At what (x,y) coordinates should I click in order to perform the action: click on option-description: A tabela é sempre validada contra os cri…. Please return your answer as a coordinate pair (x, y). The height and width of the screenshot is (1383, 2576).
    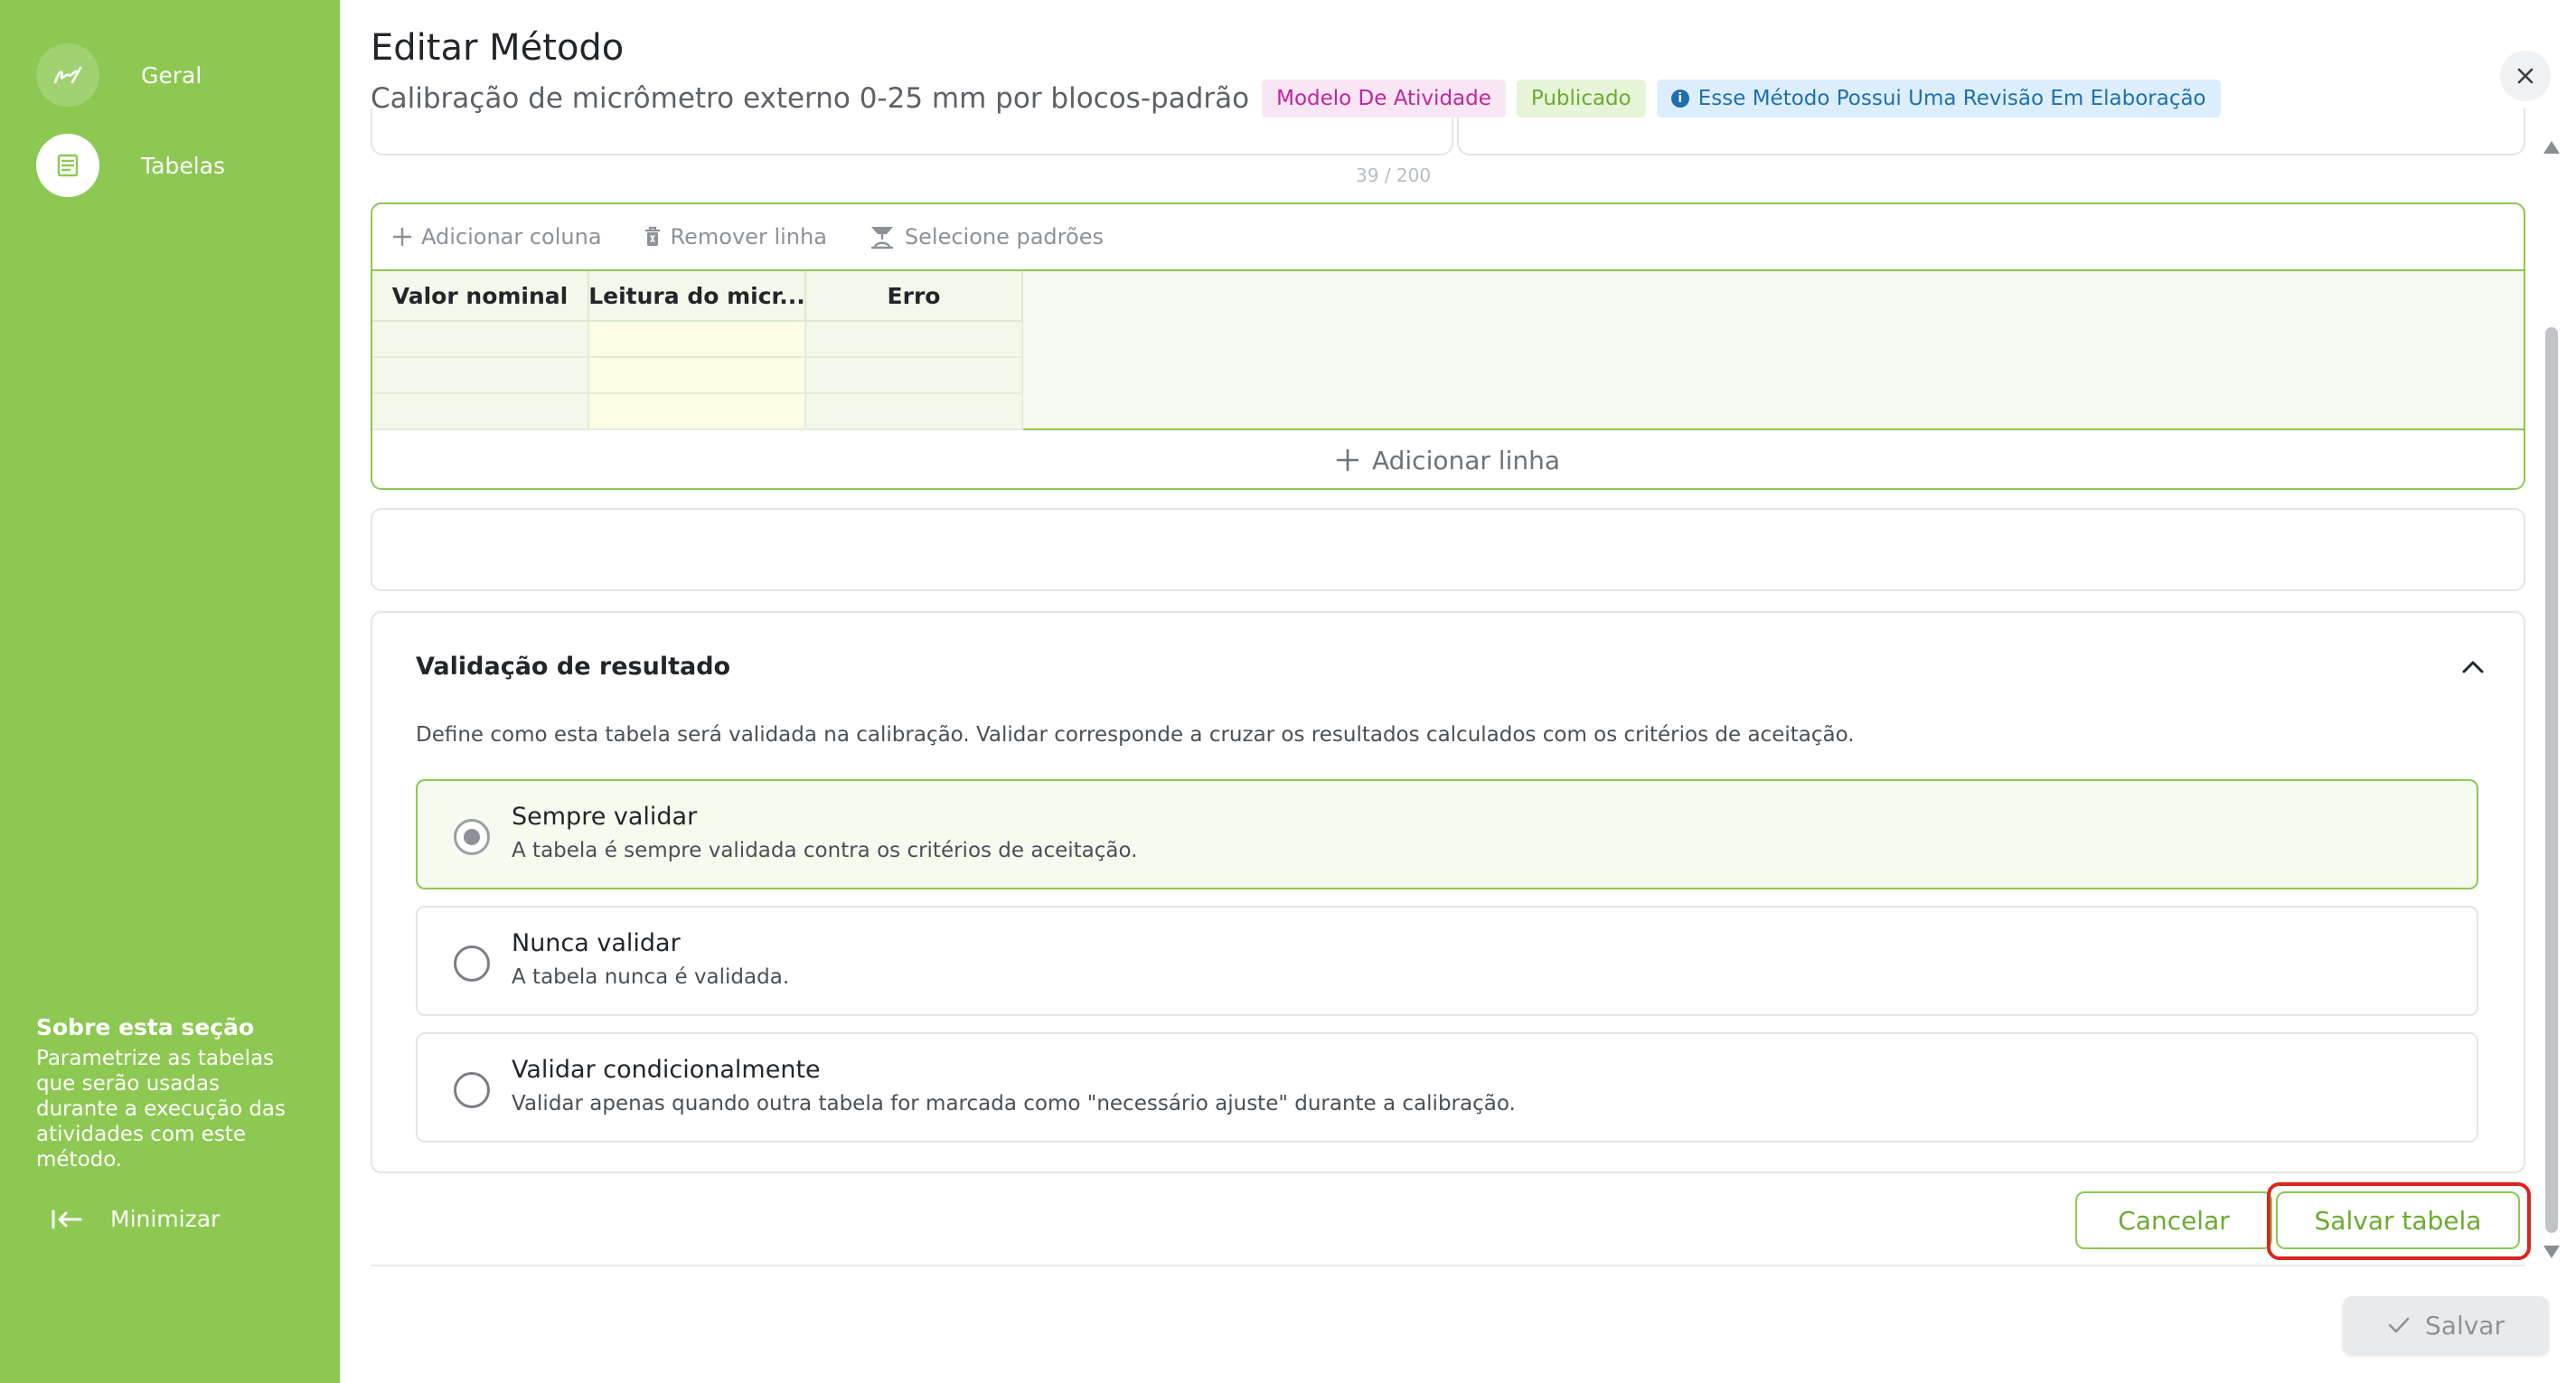
    Looking at the image, I should click on (825, 851).